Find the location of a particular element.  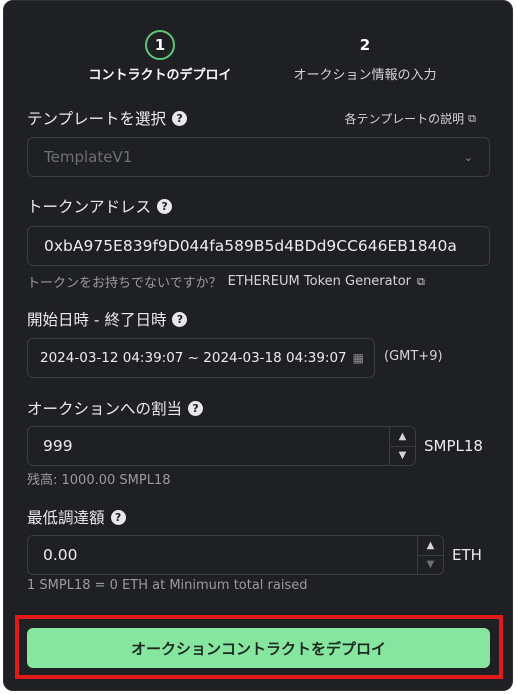

allocation-label-text: オークションへの割当 is located at coordinates (105, 409).